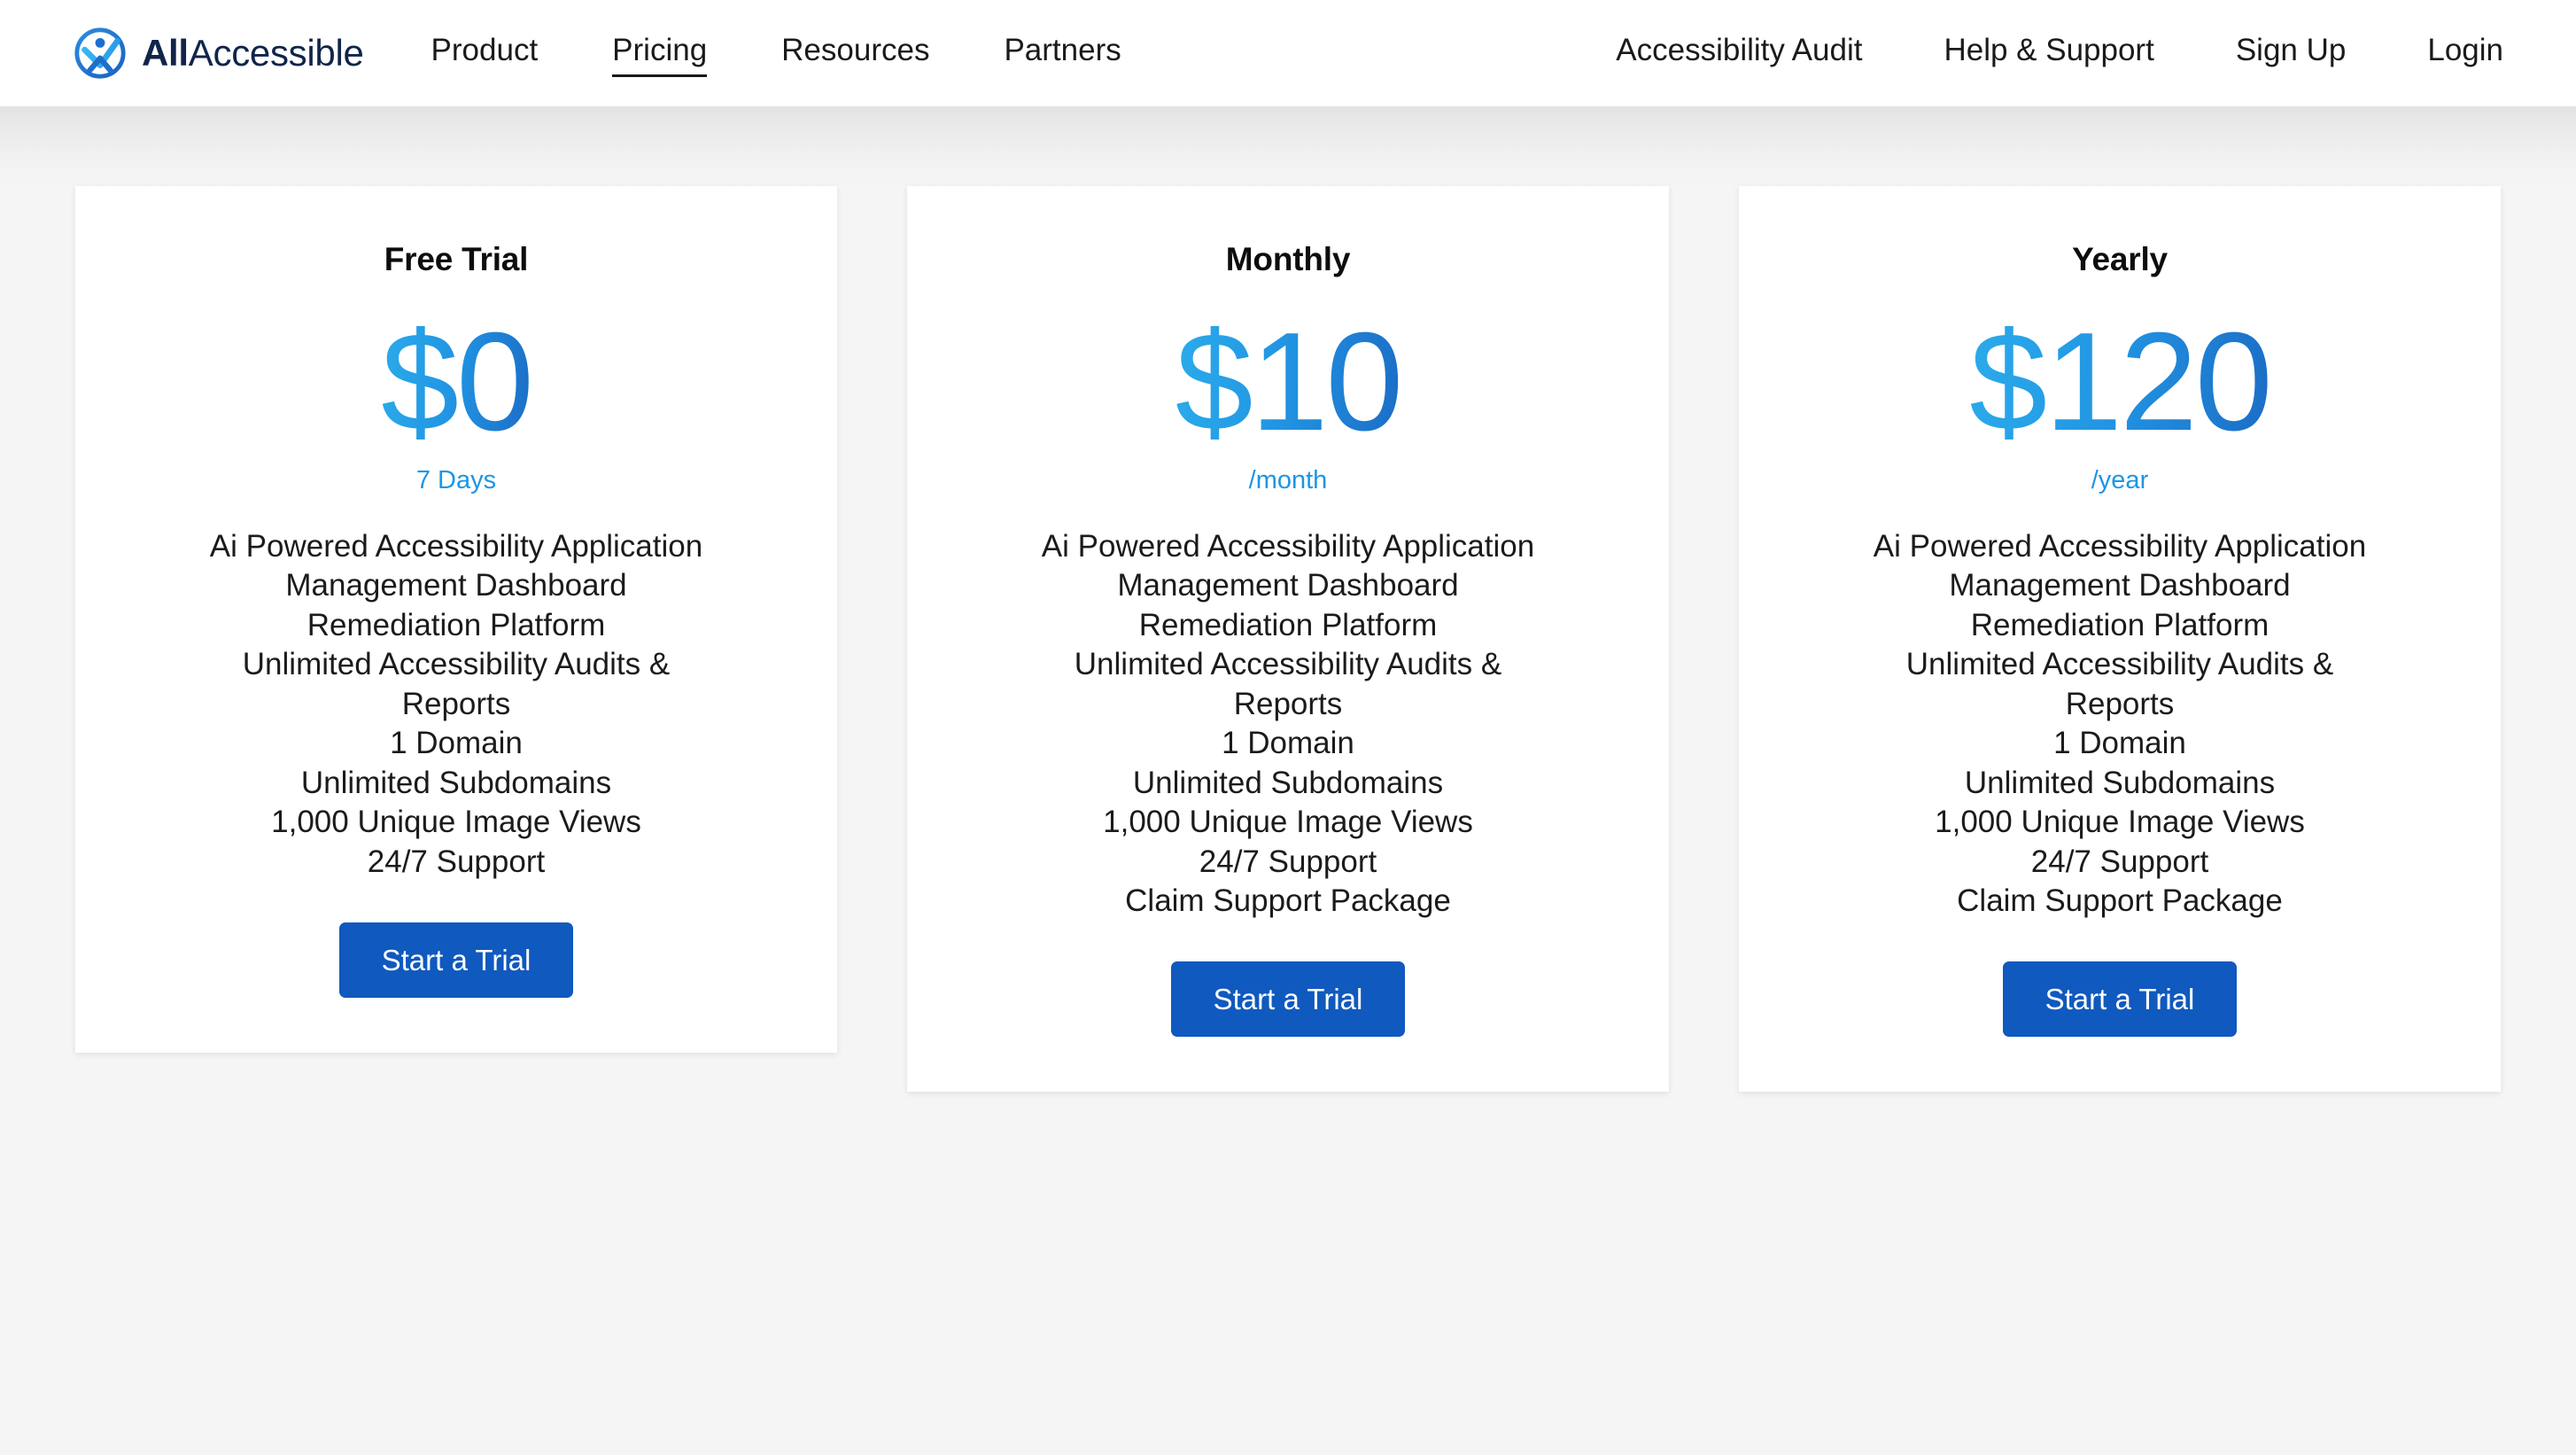 This screenshot has height=1455, width=2576. Describe the element at coordinates (2120, 382) in the screenshot. I see `plan-price: $120` at that location.